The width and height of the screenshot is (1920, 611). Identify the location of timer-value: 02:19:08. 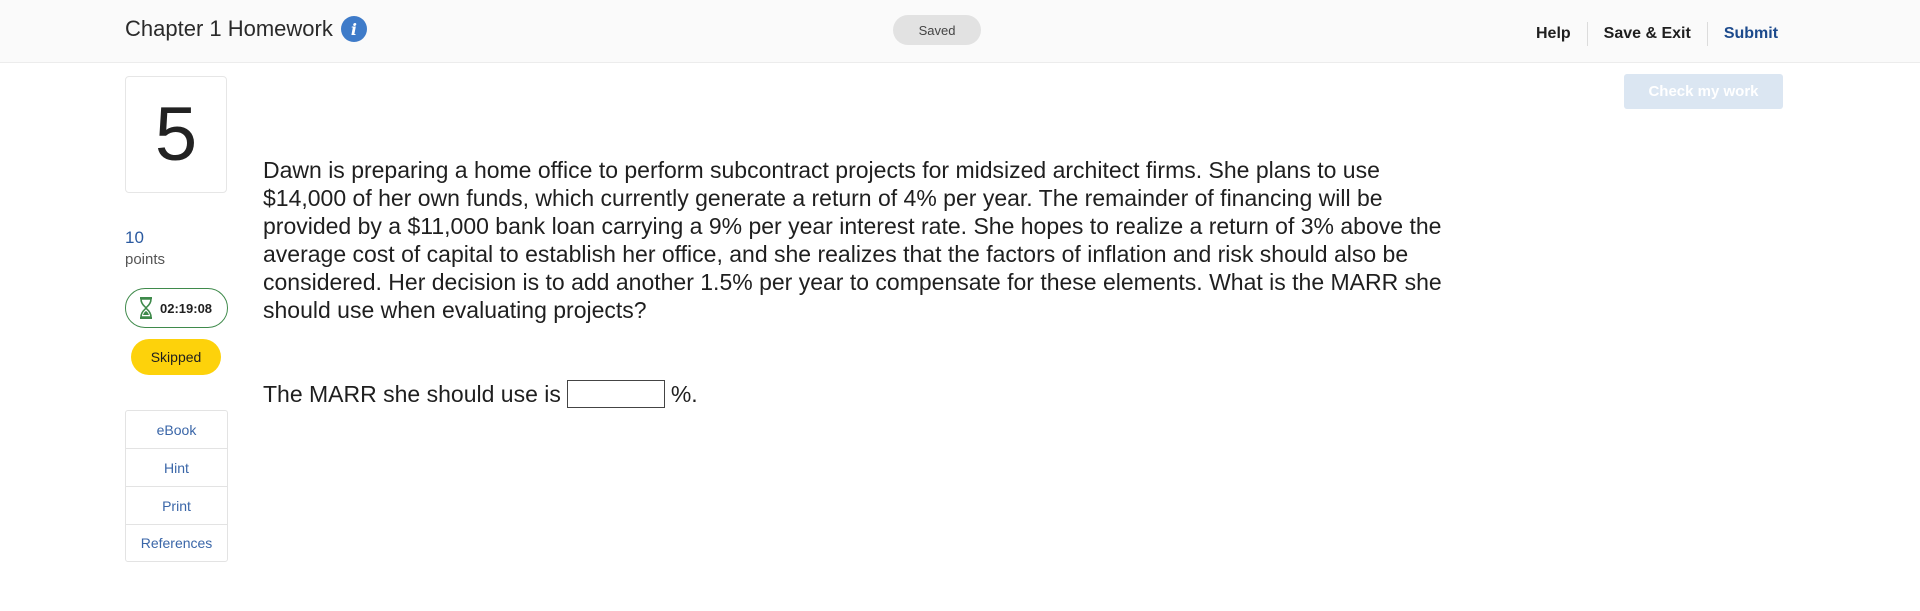
(186, 308).